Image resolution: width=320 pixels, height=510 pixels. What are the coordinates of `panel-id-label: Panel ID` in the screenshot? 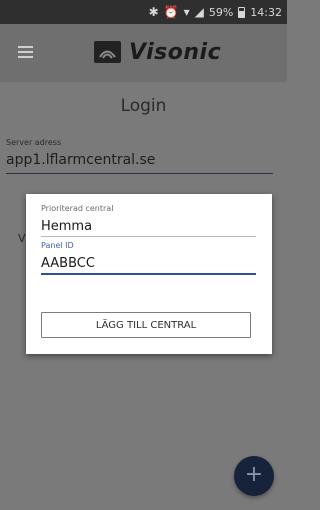 It's located at (57, 245).